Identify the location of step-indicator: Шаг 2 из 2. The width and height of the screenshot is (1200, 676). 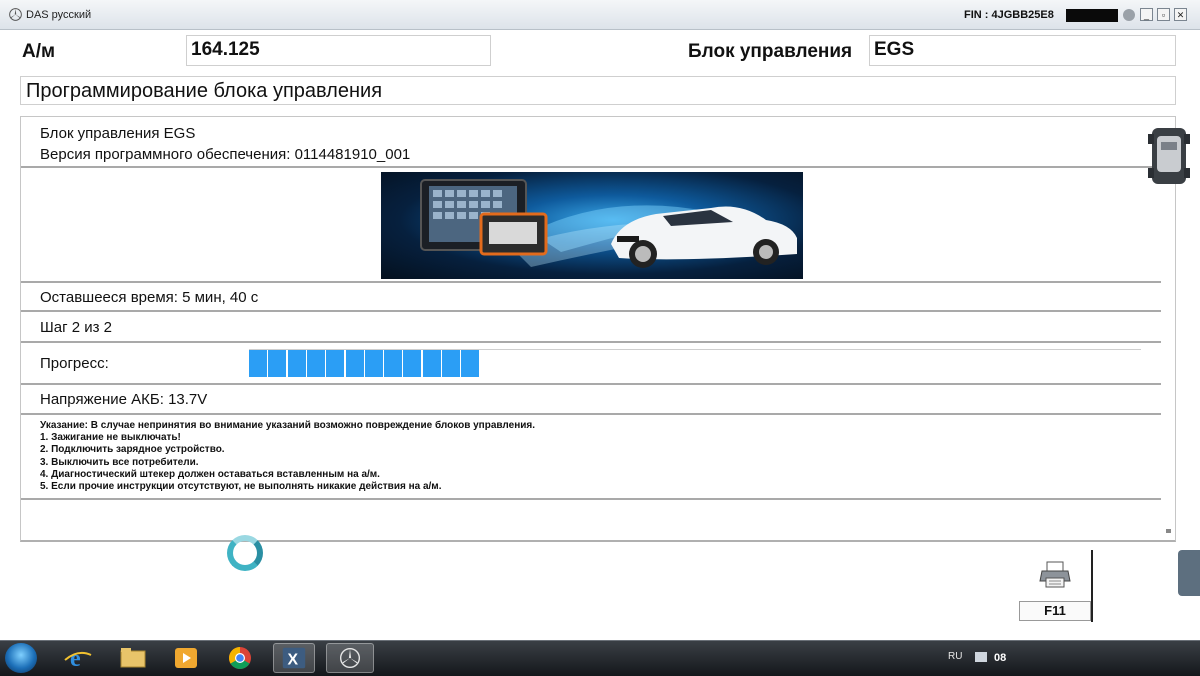
(76, 327).